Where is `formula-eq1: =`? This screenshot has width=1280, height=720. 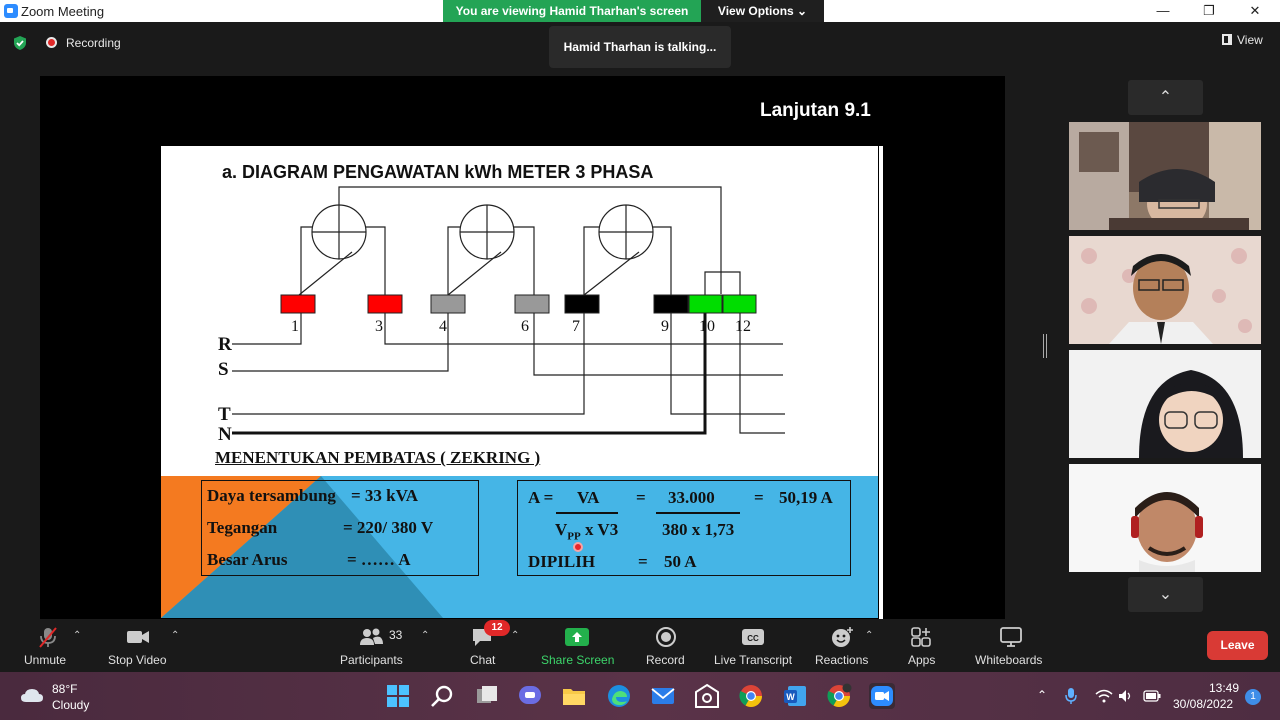 formula-eq1: = is located at coordinates (641, 497).